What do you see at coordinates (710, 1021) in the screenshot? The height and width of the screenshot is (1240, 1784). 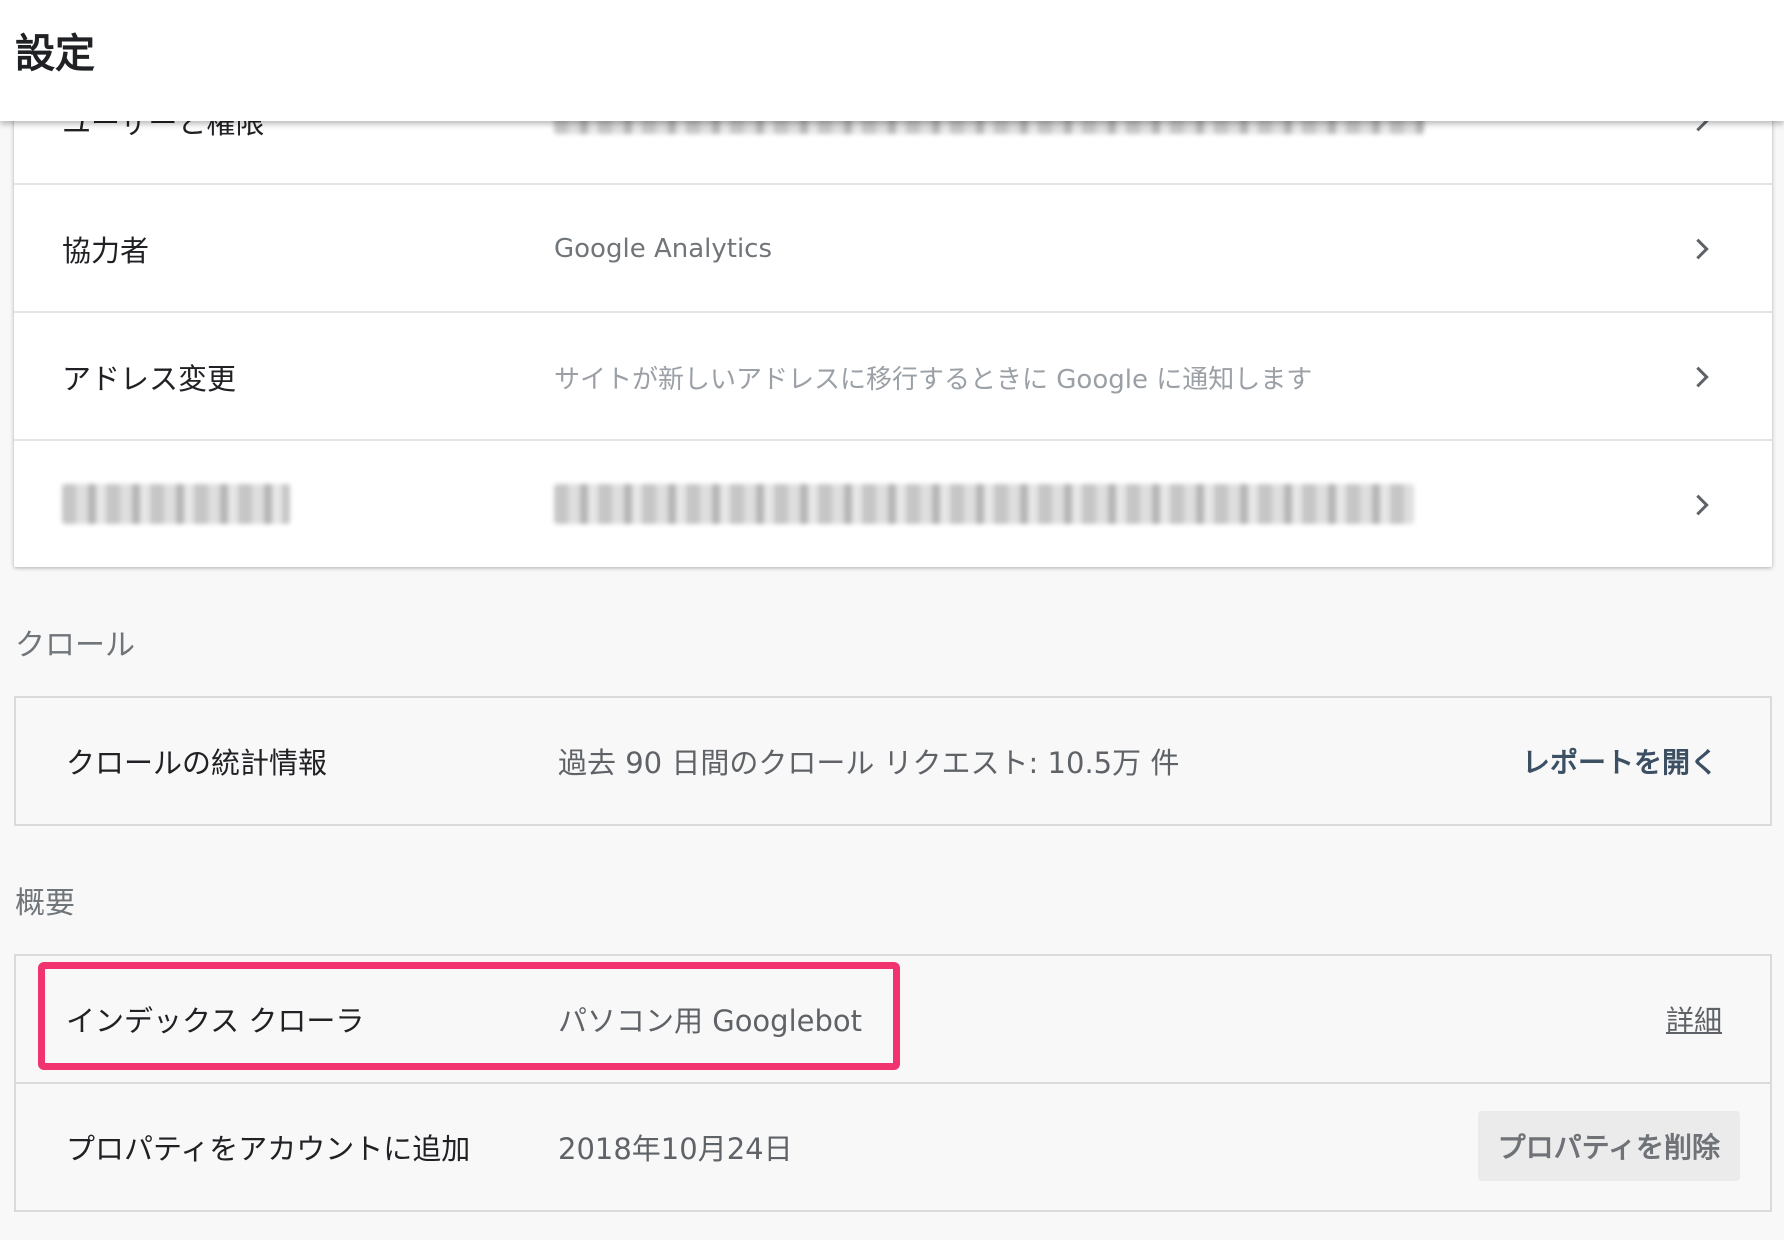 I see `index-crawler-value: パソコン用 Googlebot` at bounding box center [710, 1021].